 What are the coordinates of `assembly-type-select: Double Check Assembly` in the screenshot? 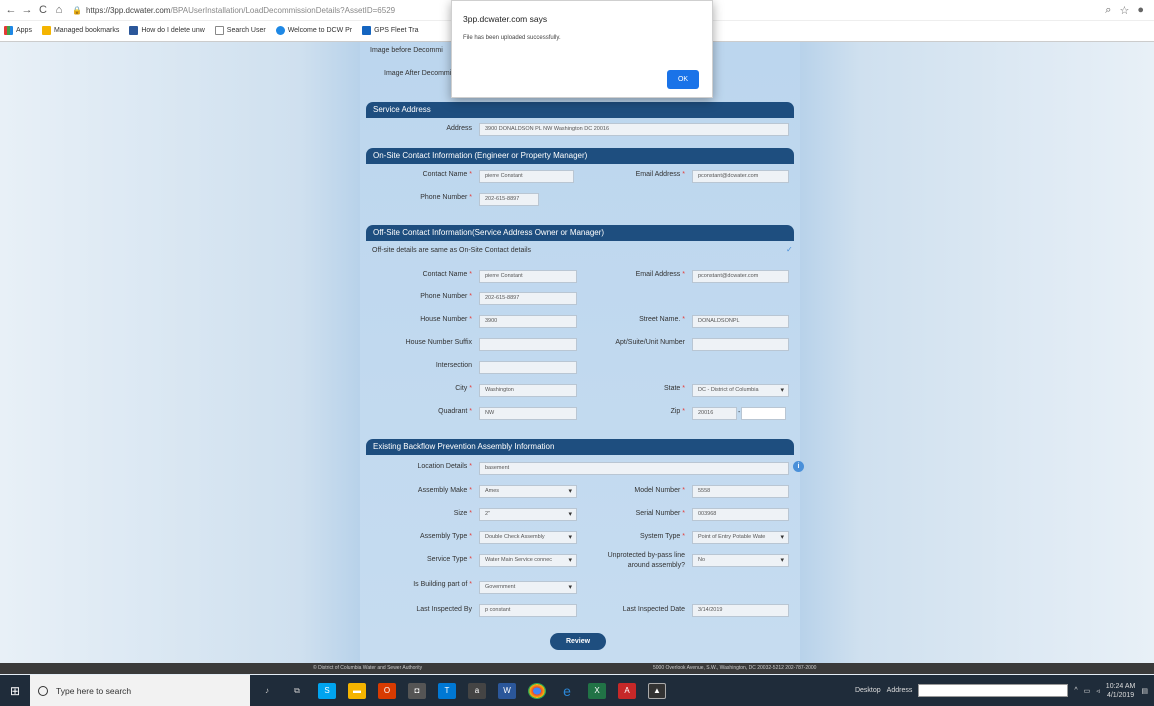 It's located at (528, 537).